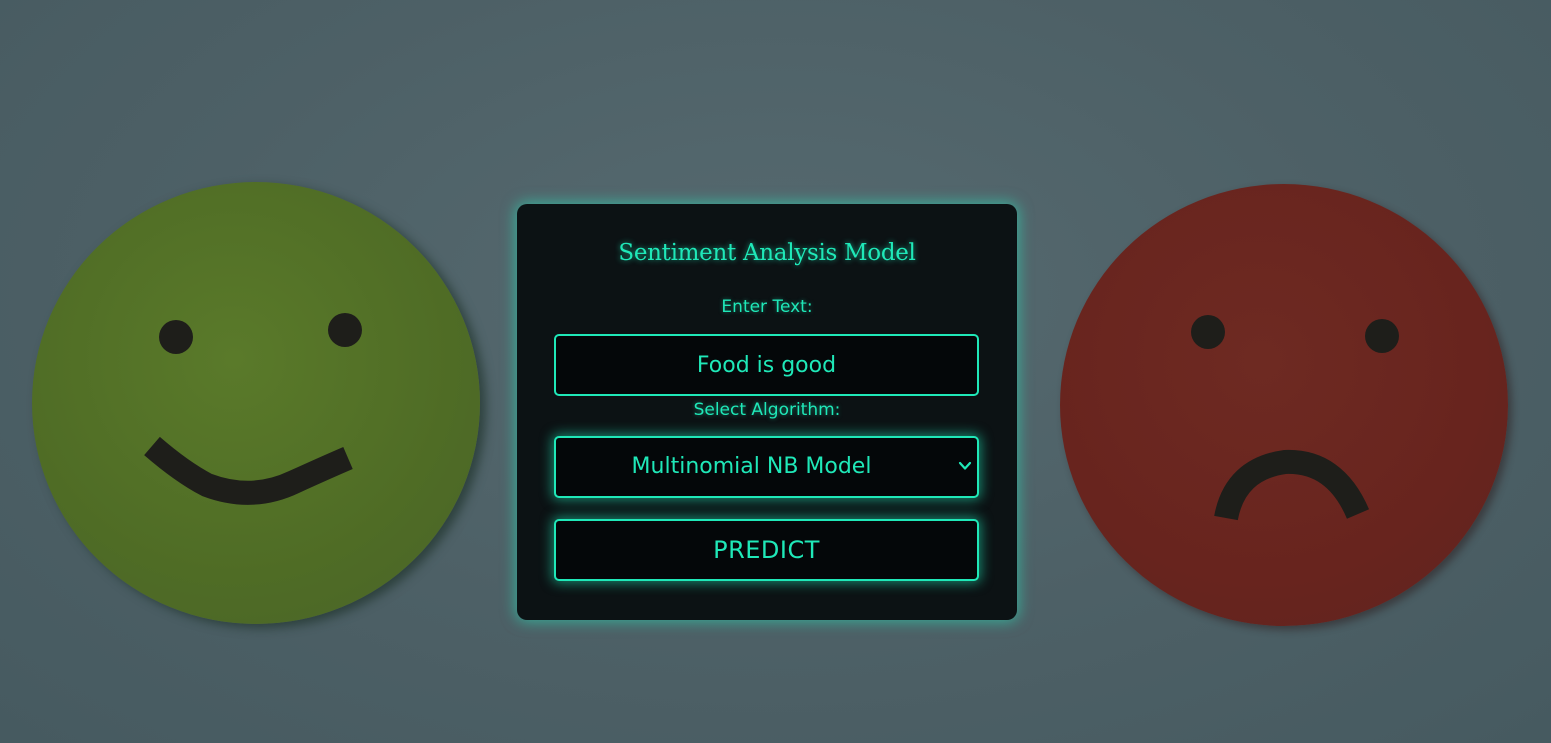 Image resolution: width=1551 pixels, height=743 pixels. What do you see at coordinates (248, 470) in the screenshot?
I see `happy-face-smile` at bounding box center [248, 470].